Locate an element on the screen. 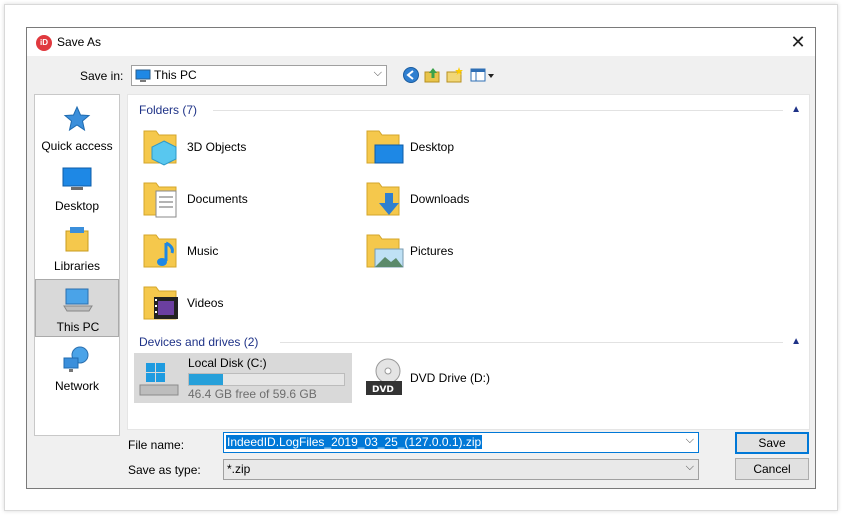 The width and height of the screenshot is (842, 515). drive-usage-fill is located at coordinates (206, 379).